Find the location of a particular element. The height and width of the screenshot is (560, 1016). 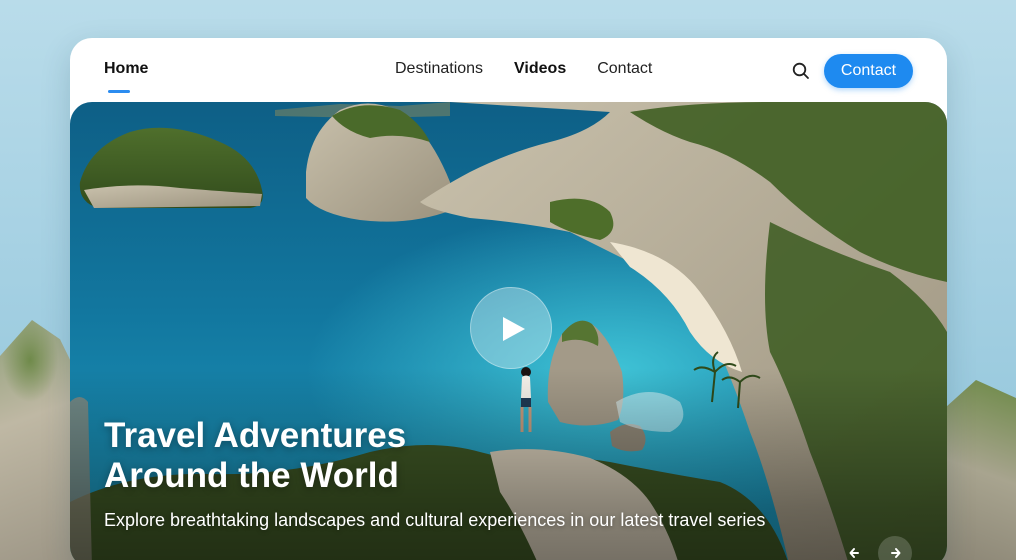

hero-title: Travel Adventures Around the World is located at coordinates (255, 456).